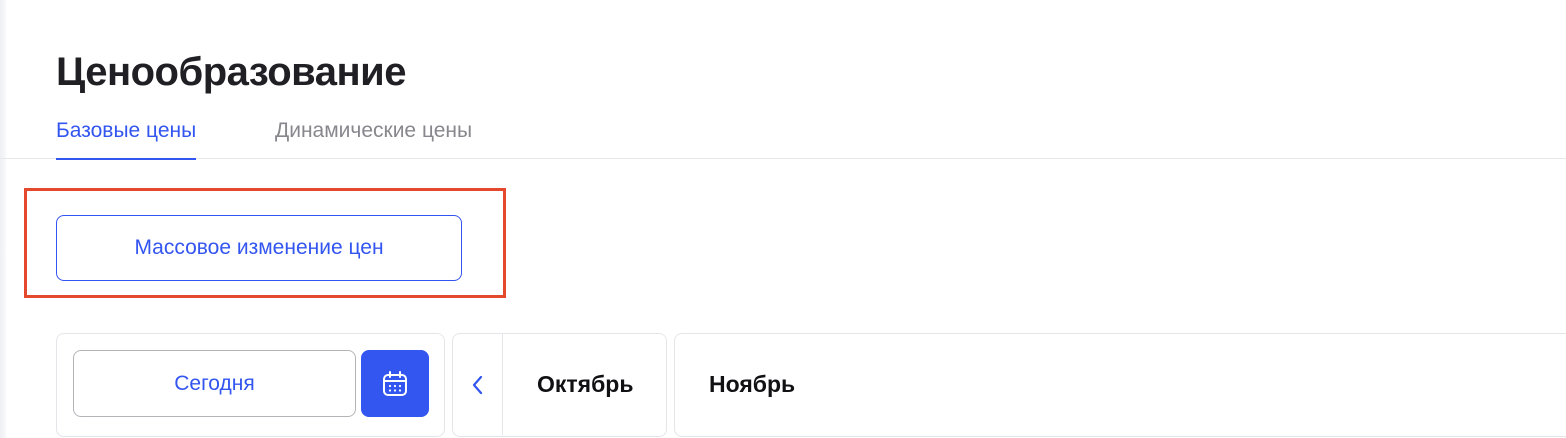  I want to click on month-label-november: Ноябрь, so click(752, 384).